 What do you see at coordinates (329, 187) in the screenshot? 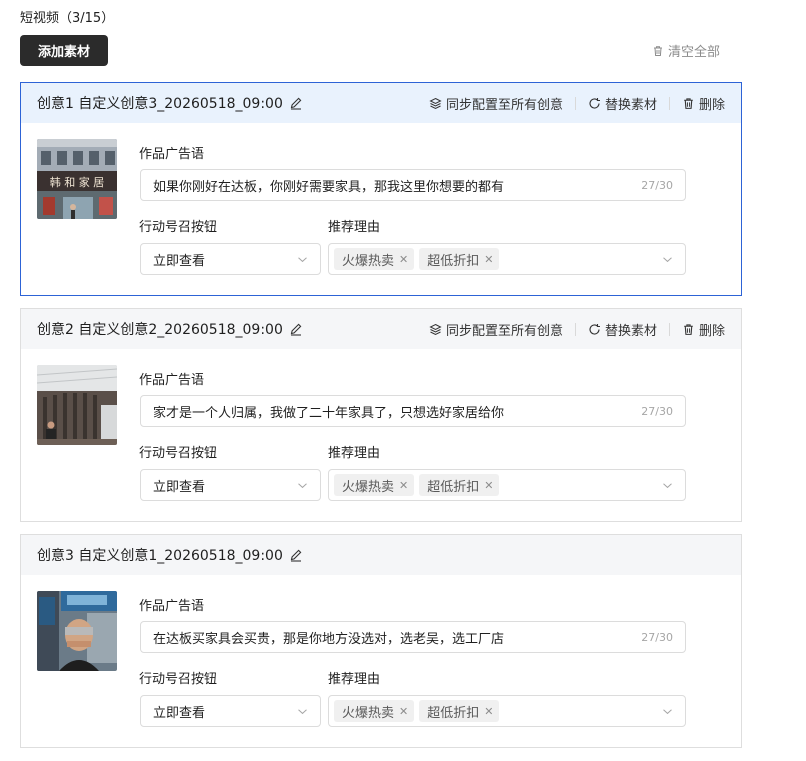
I see `ad-copy-text: 如果你刚好在达板，你刚好需要家具，那我这里你想要的都有` at bounding box center [329, 187].